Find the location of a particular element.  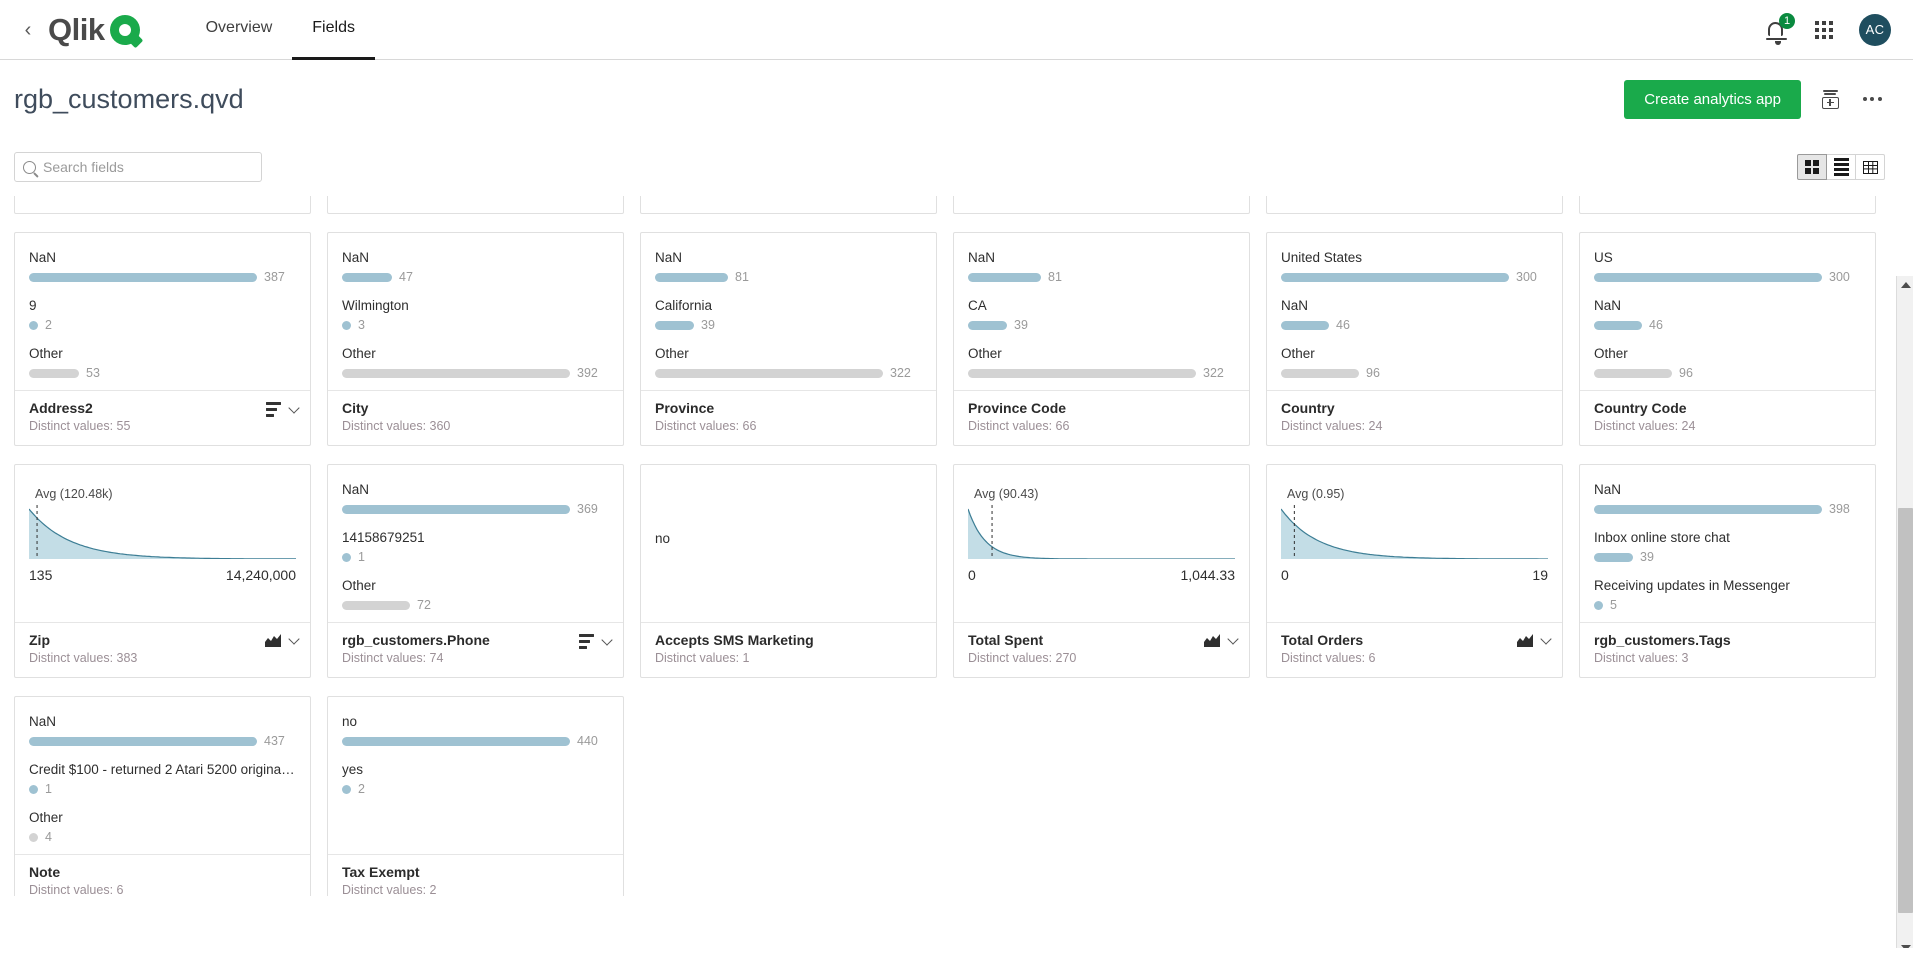

view-toggle-group is located at coordinates (1841, 167).